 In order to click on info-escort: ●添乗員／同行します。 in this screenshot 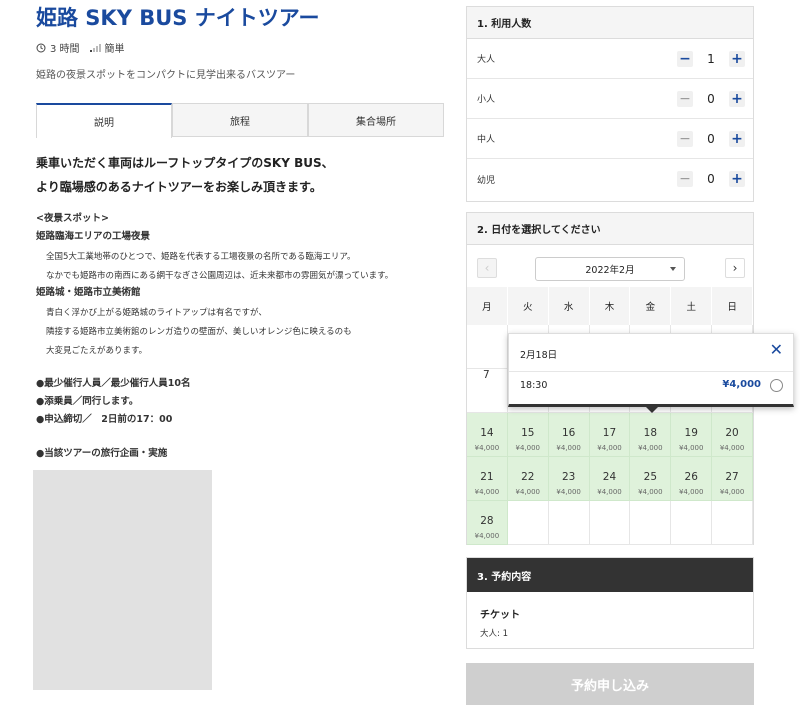, I will do `click(87, 401)`.